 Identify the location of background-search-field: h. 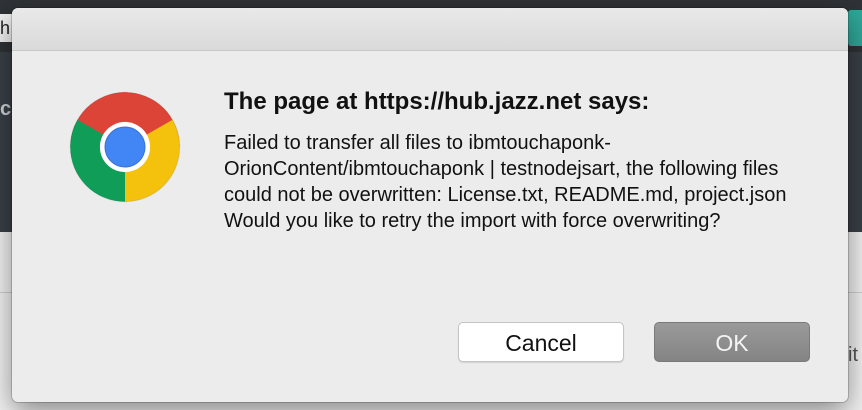
(6, 28).